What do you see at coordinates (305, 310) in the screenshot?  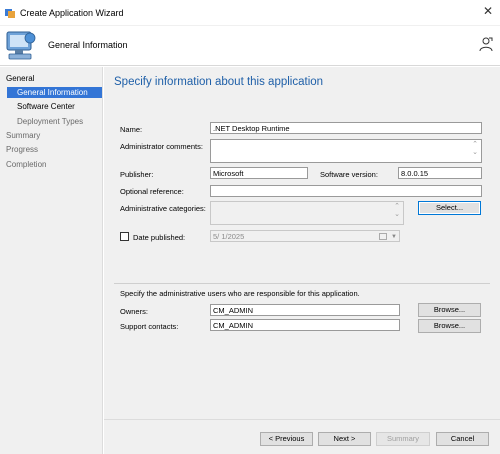 I see `owners-input: CM_ADMIN` at bounding box center [305, 310].